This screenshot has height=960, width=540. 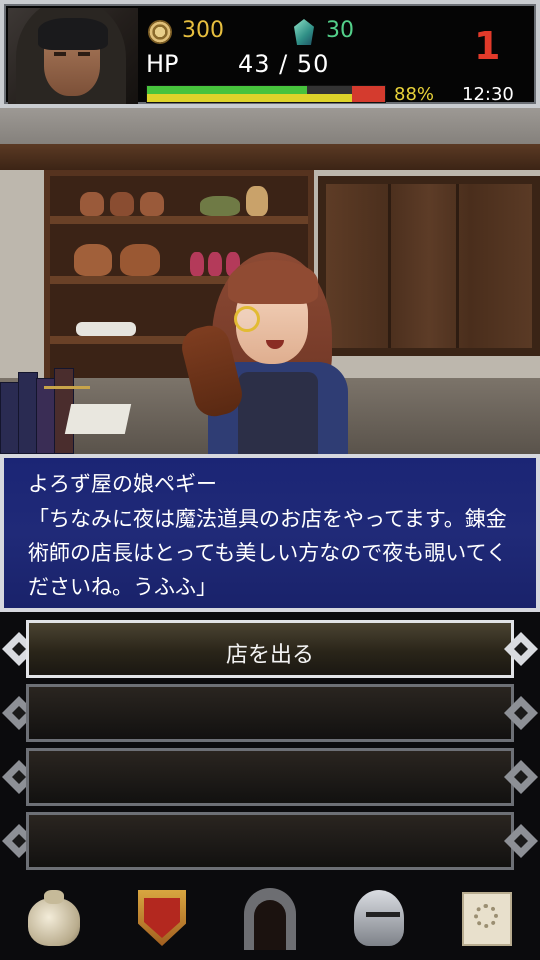 I want to click on helmet-icon, so click(x=379, y=918).